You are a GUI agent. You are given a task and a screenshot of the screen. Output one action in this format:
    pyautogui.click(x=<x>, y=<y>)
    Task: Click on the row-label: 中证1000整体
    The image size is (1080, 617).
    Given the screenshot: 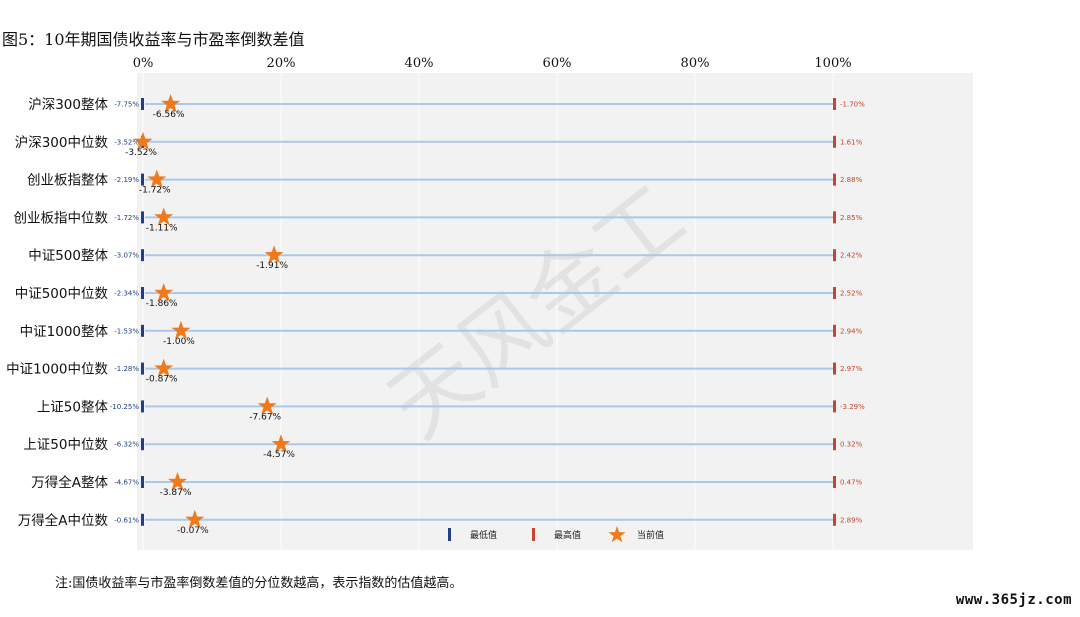 What is the action you would take?
    pyautogui.click(x=64, y=332)
    